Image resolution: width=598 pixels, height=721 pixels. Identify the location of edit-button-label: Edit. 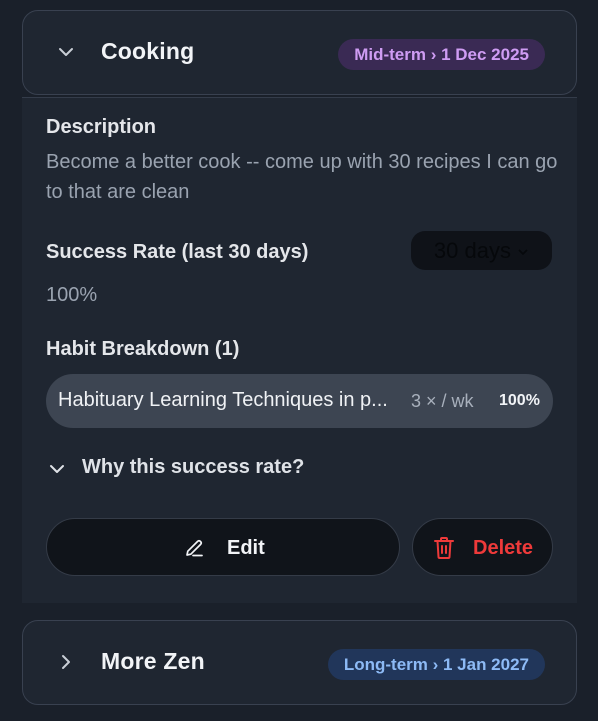
(246, 548).